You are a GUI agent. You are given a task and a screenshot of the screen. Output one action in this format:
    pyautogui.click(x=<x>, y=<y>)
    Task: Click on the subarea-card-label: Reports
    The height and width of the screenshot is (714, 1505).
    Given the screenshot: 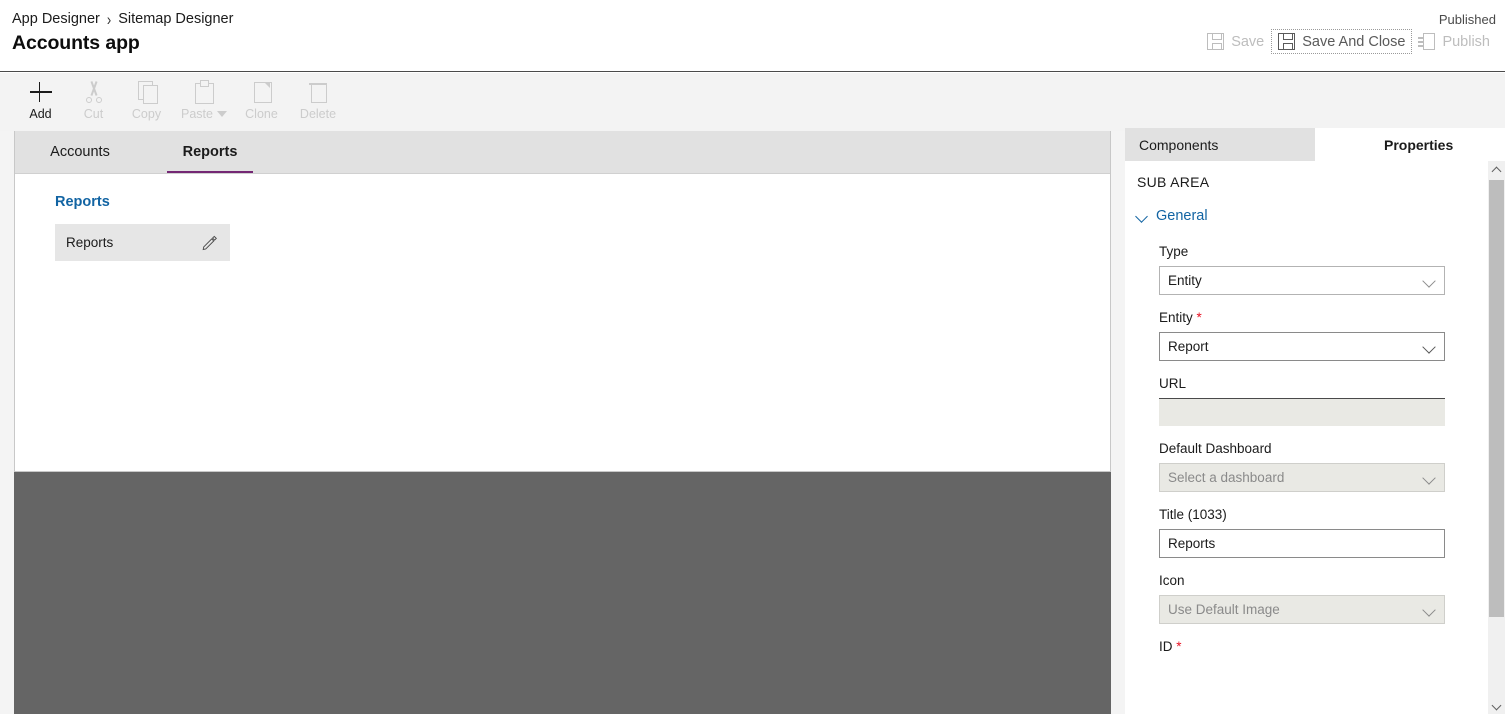 What is the action you would take?
    pyautogui.click(x=90, y=242)
    